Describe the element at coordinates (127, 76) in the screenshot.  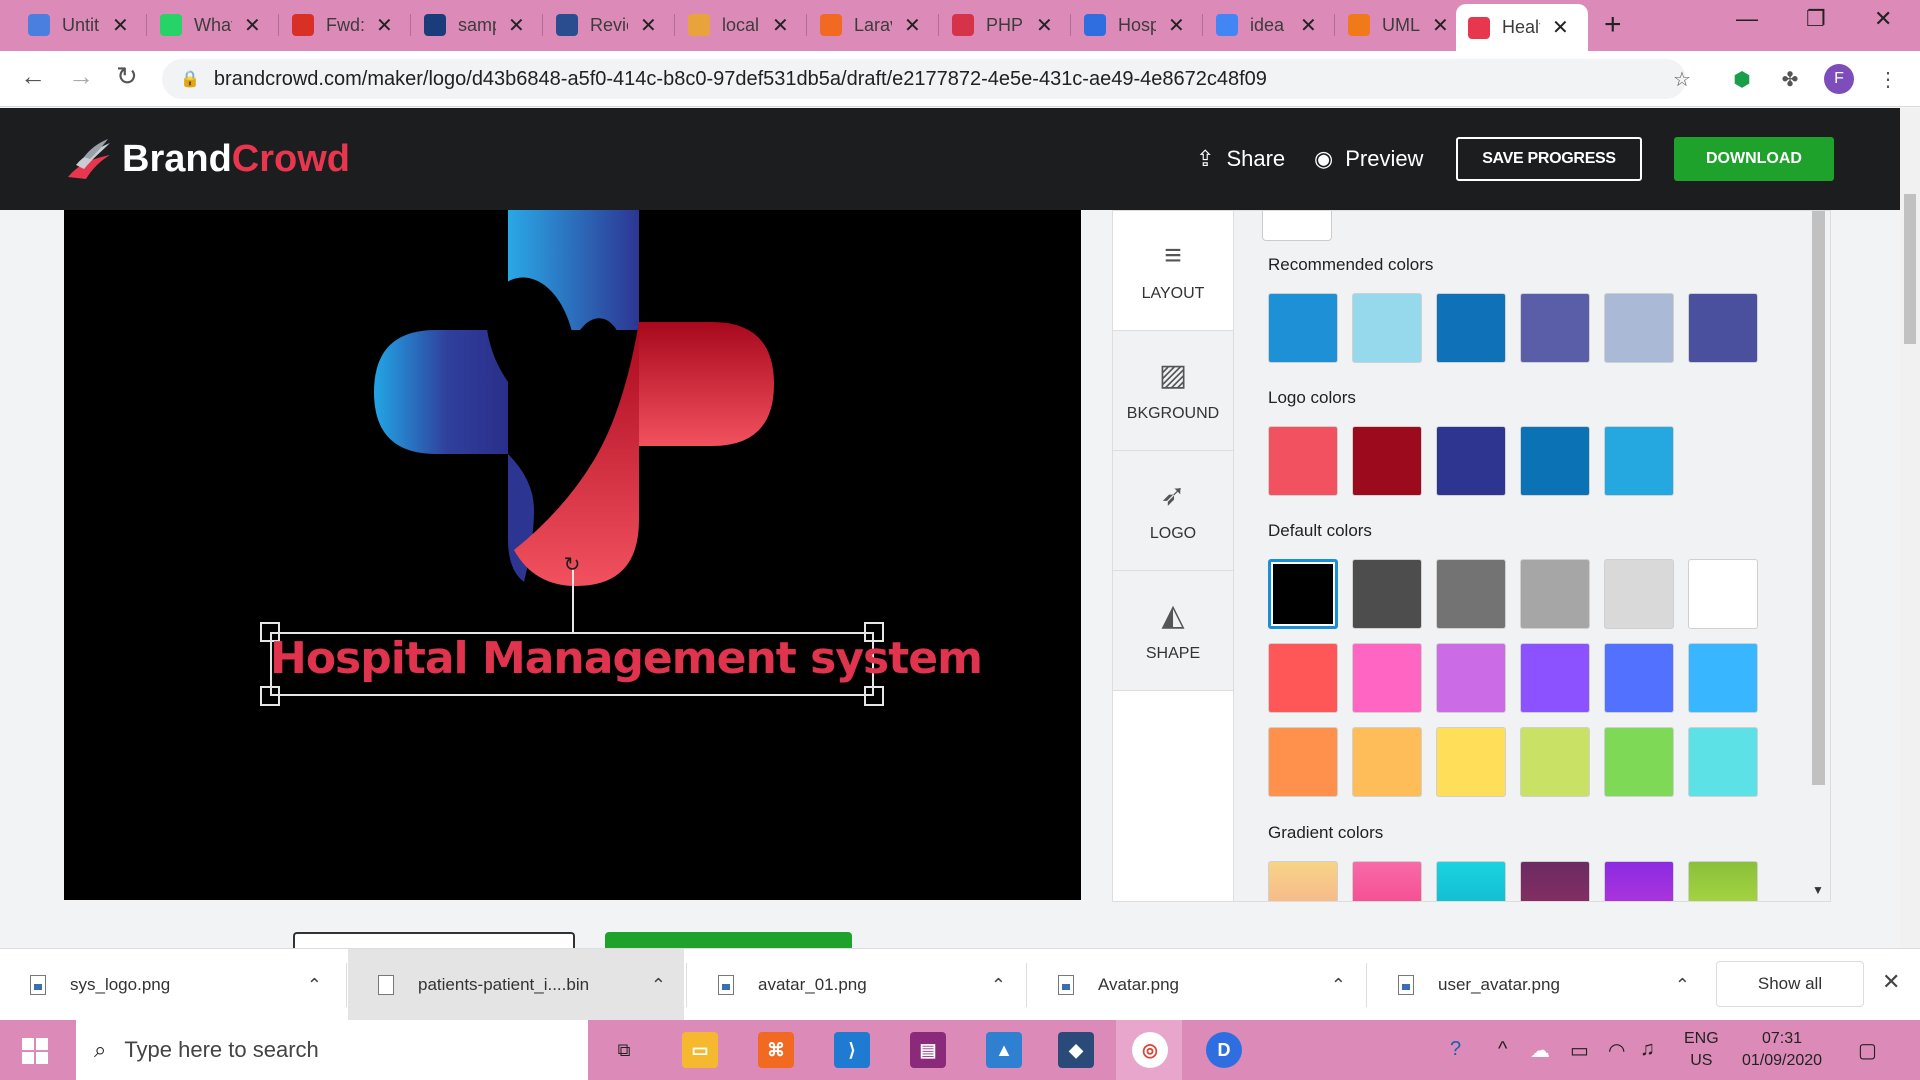
I see `reload-icon: ↻` at that location.